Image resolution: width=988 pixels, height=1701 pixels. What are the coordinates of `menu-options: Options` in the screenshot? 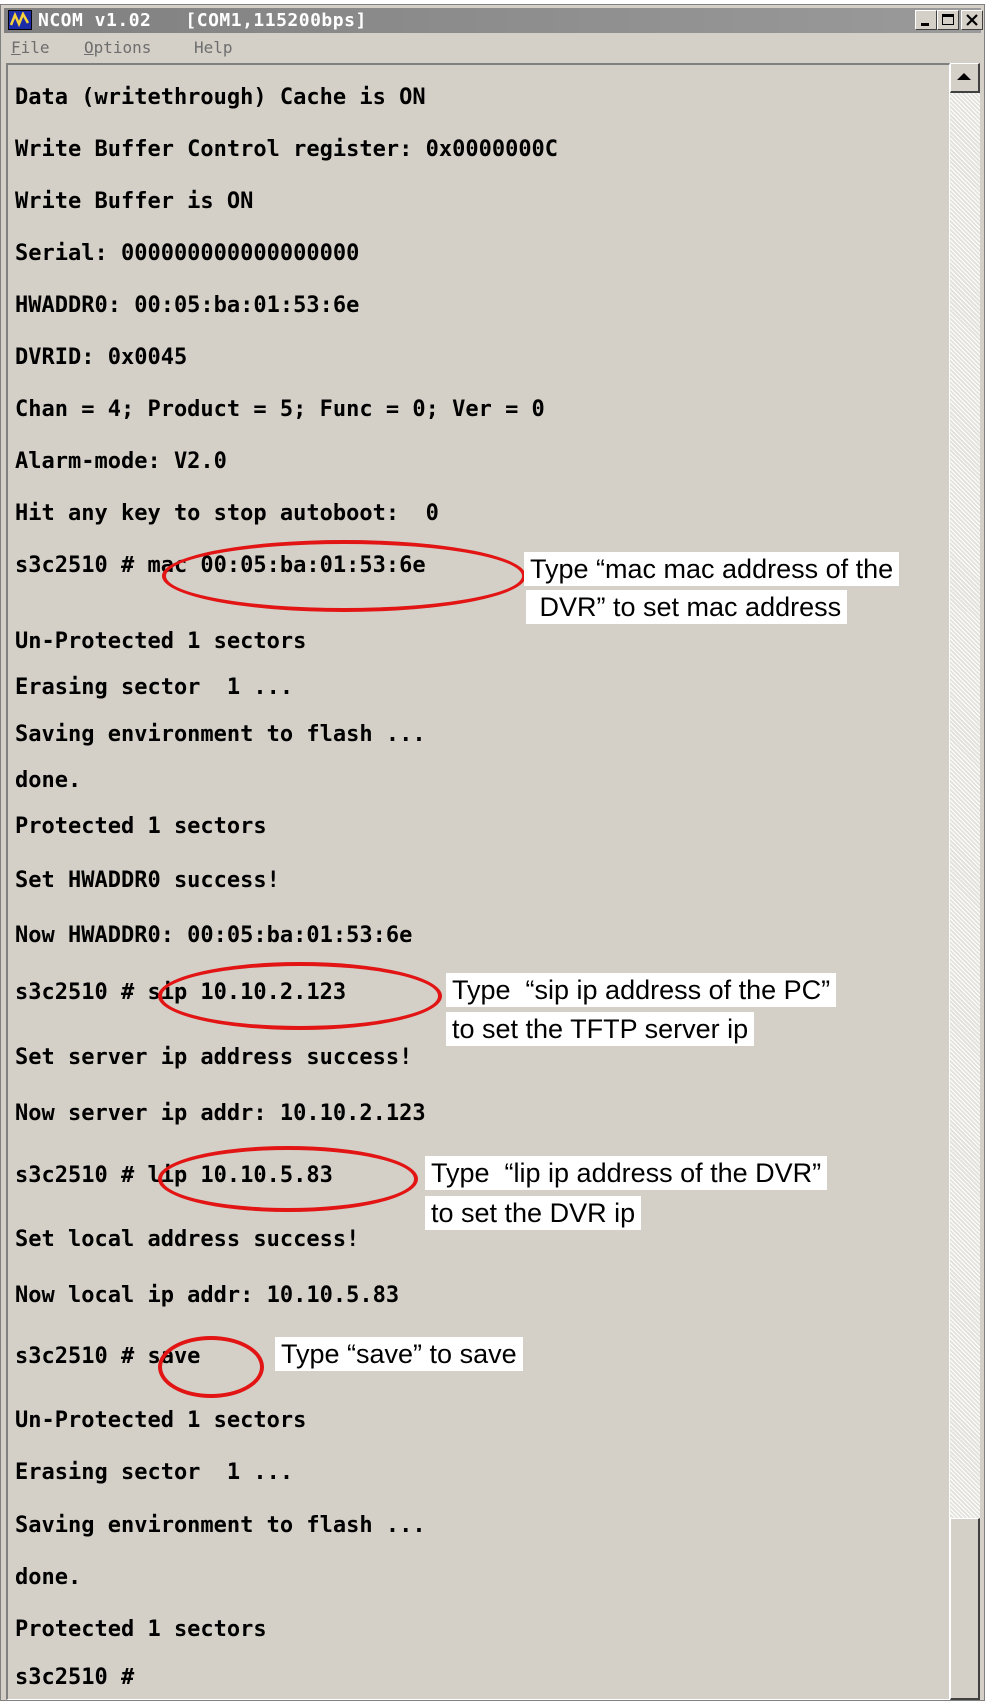 It's located at (117, 48).